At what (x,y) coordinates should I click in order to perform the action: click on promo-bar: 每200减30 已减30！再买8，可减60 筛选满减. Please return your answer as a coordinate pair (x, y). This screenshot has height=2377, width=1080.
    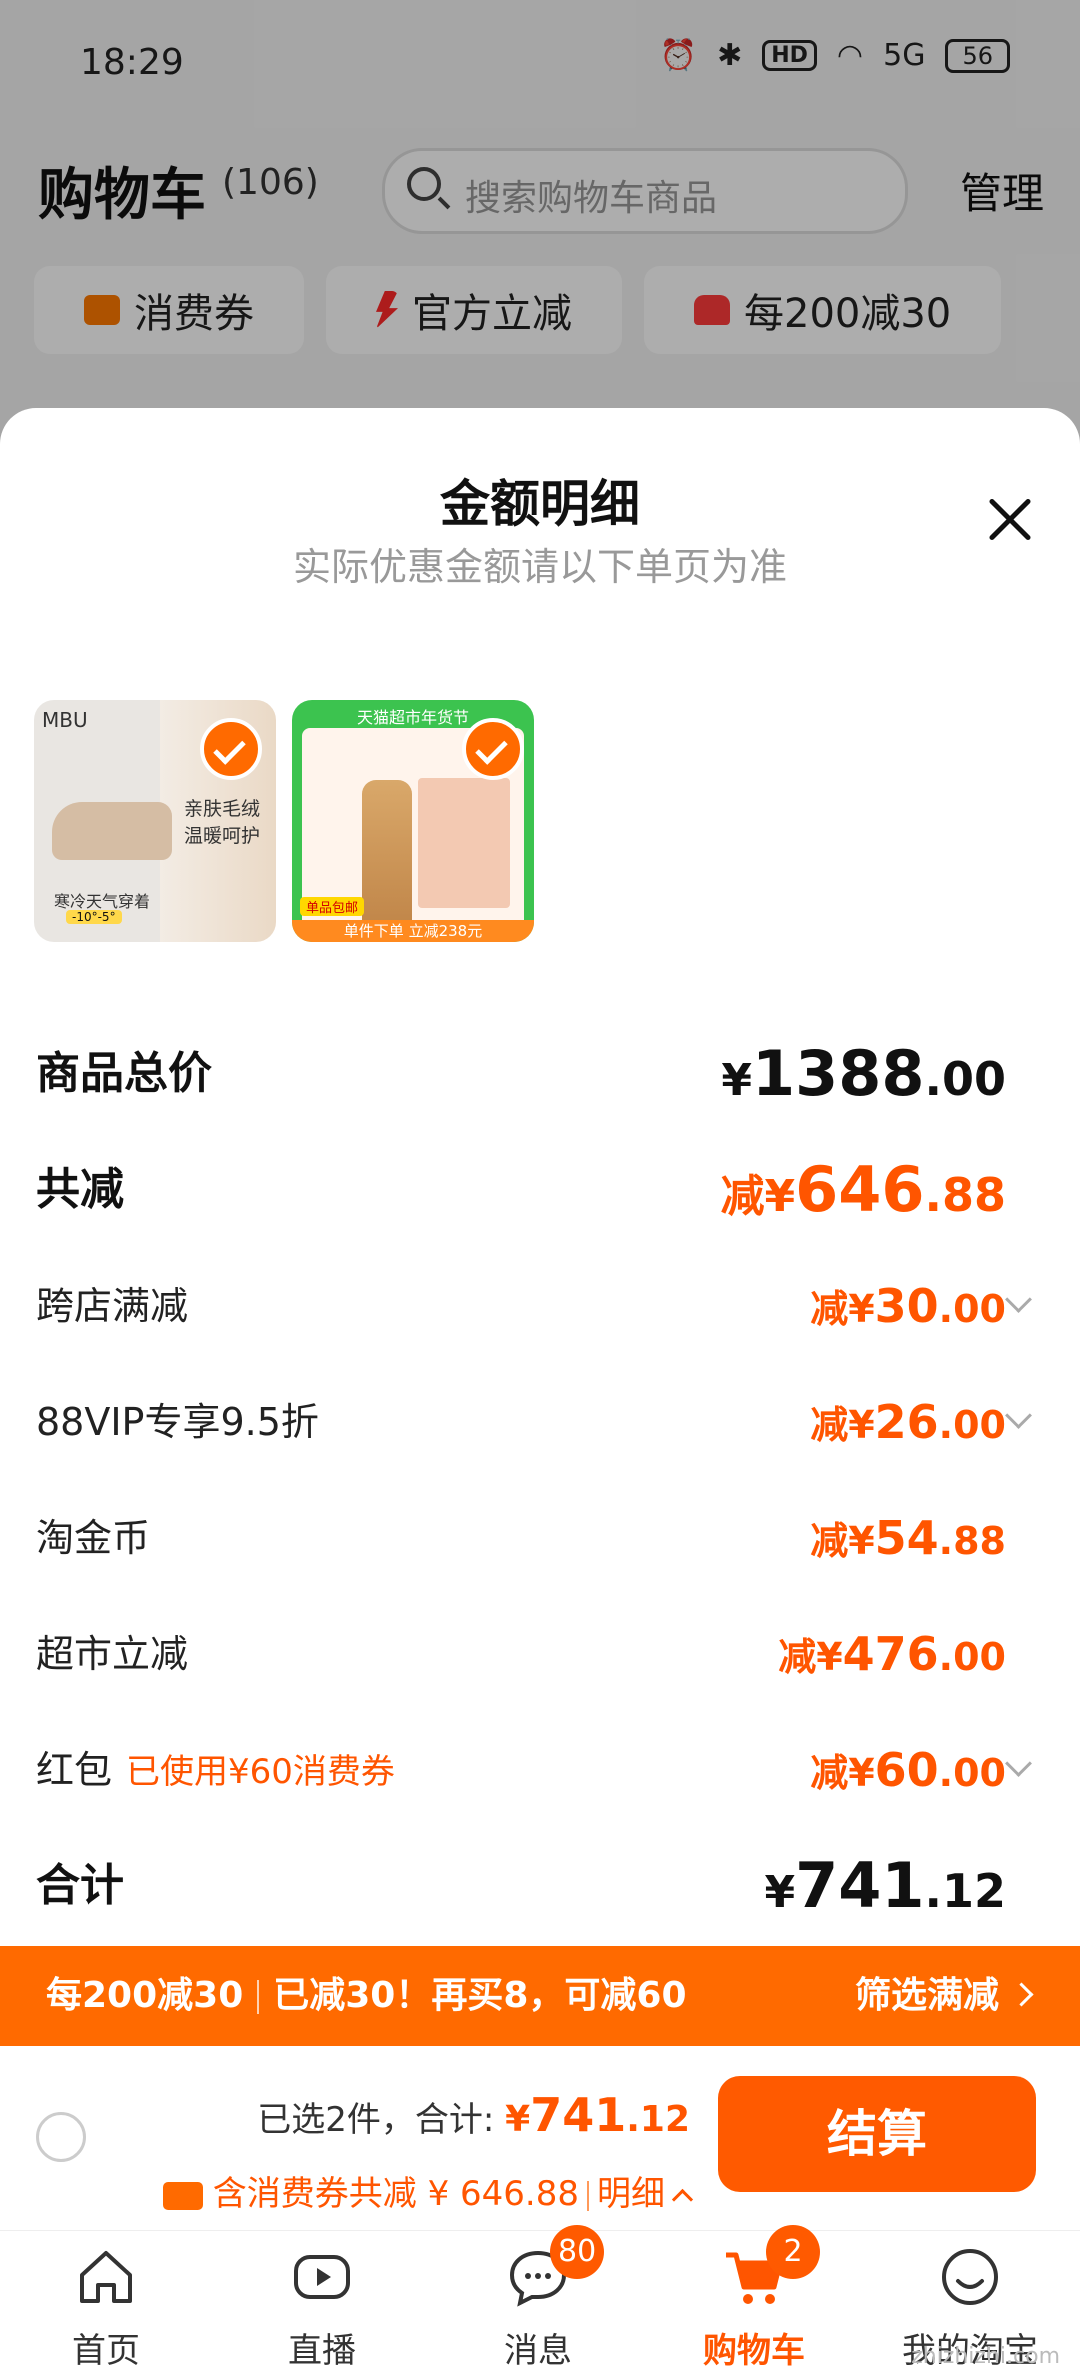
    Looking at the image, I should click on (540, 1996).